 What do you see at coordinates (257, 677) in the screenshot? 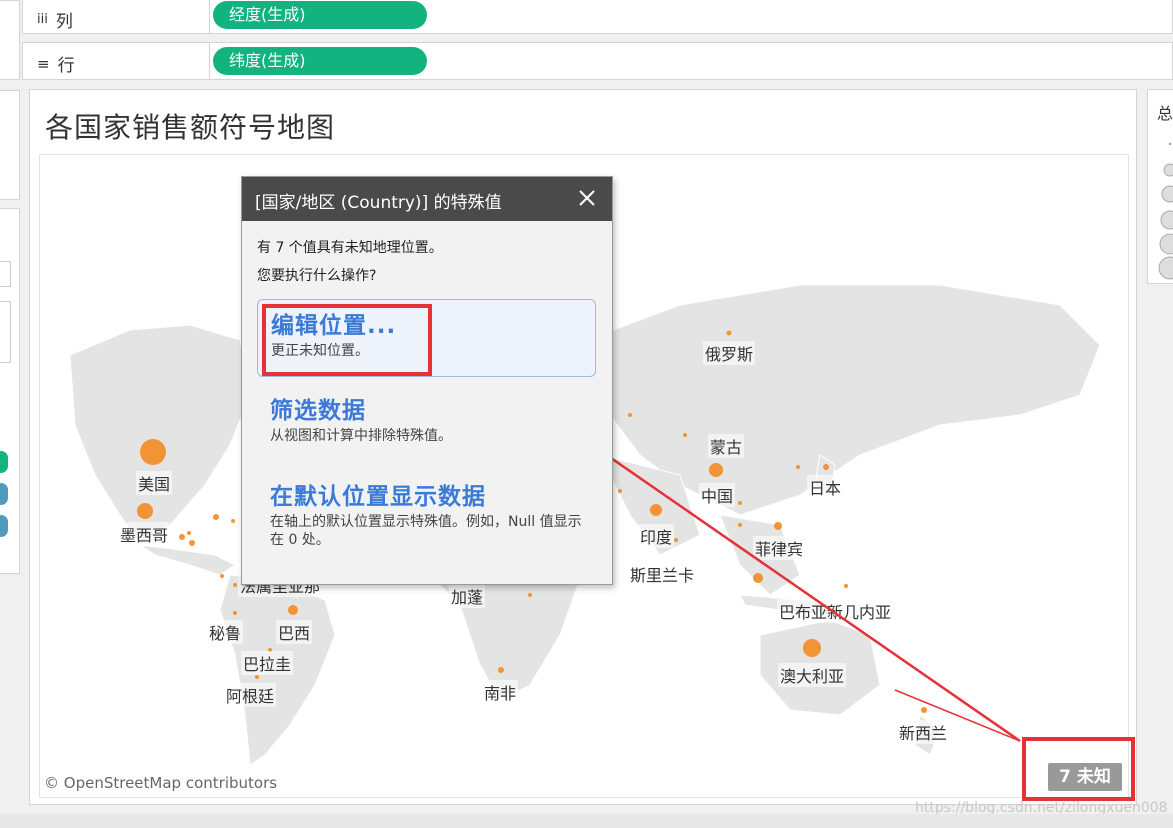
I see `marker-argentina` at bounding box center [257, 677].